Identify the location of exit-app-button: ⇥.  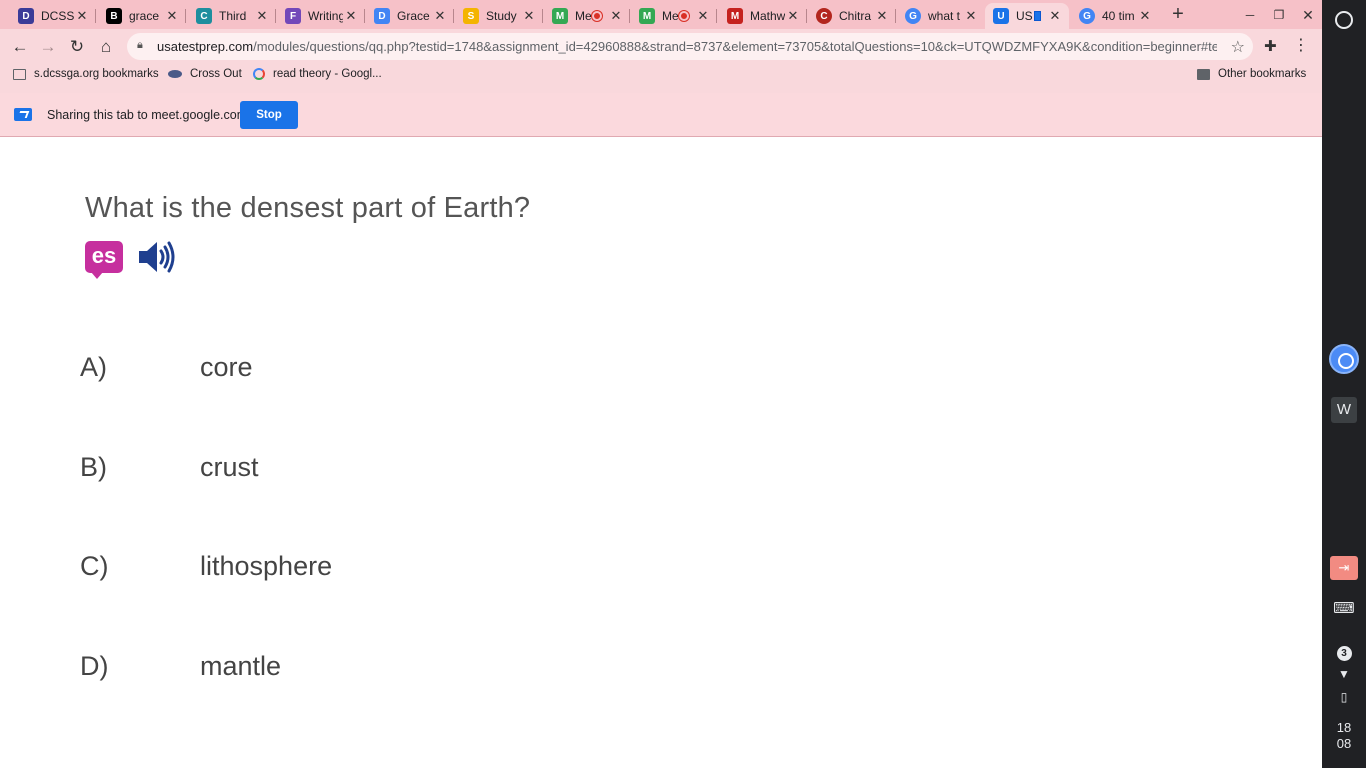
(1344, 568).